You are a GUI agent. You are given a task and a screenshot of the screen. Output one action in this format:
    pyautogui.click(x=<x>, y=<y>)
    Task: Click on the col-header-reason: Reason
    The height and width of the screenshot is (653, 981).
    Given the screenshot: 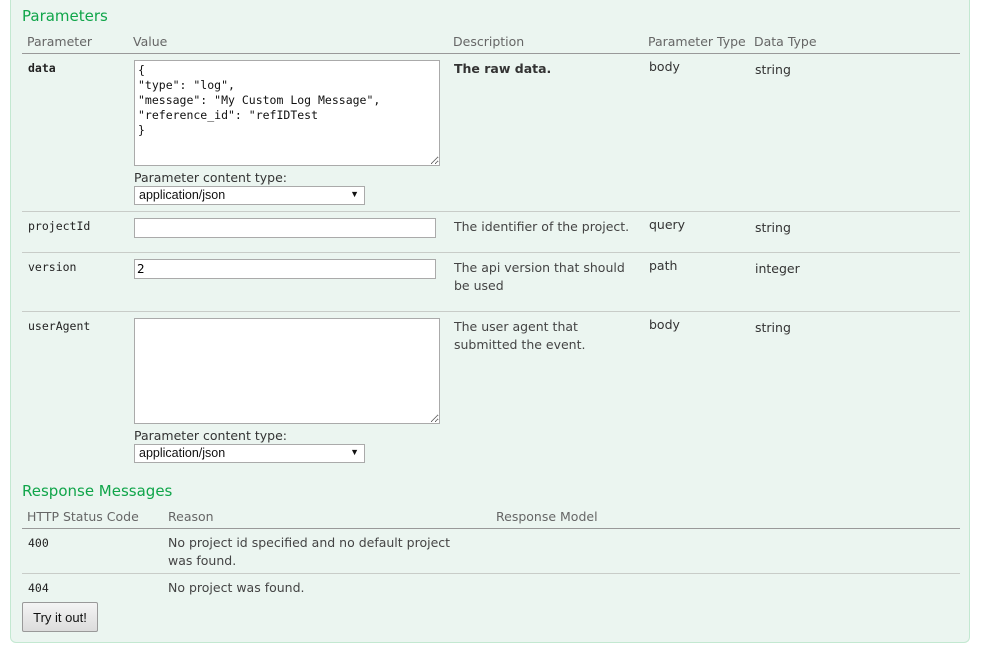 What is the action you would take?
    pyautogui.click(x=191, y=516)
    